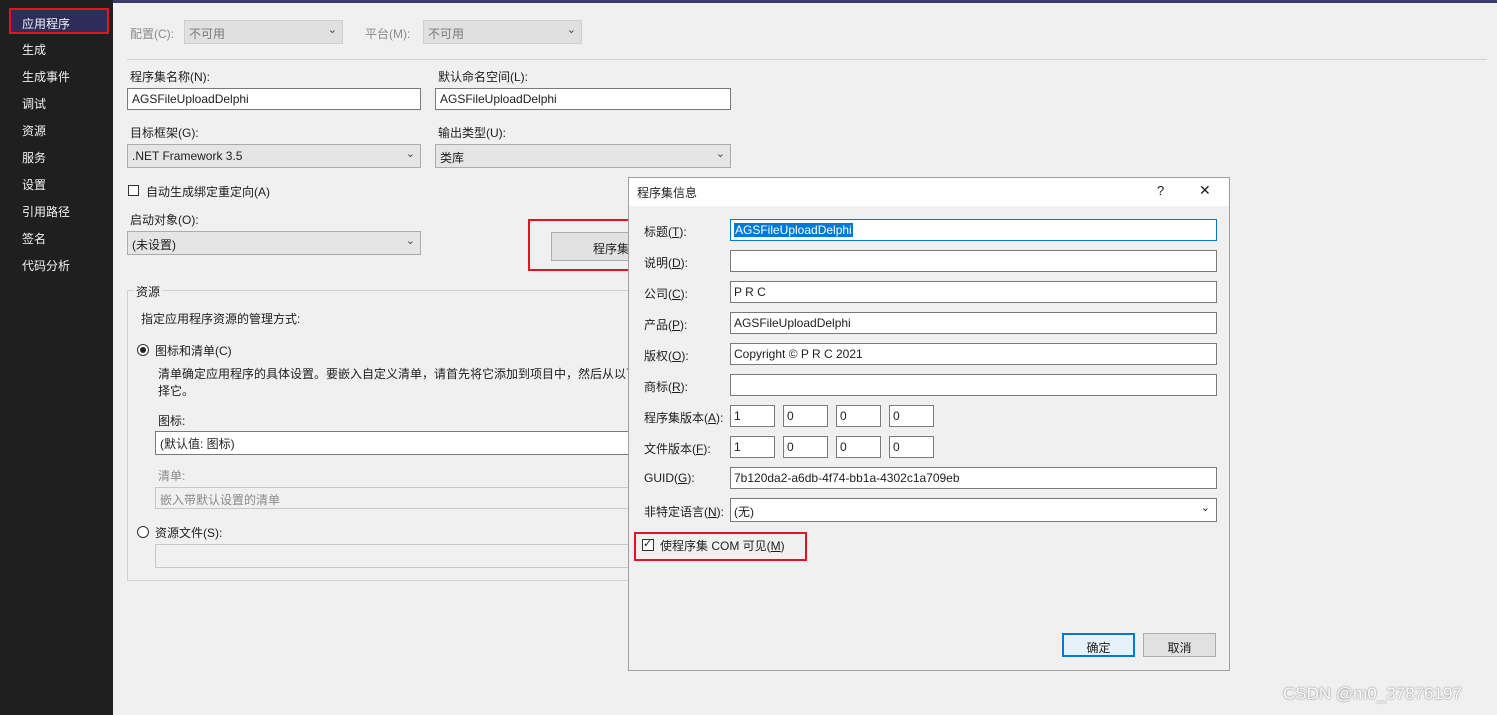  I want to click on output-type-label: 输出类型(U):, so click(472, 133).